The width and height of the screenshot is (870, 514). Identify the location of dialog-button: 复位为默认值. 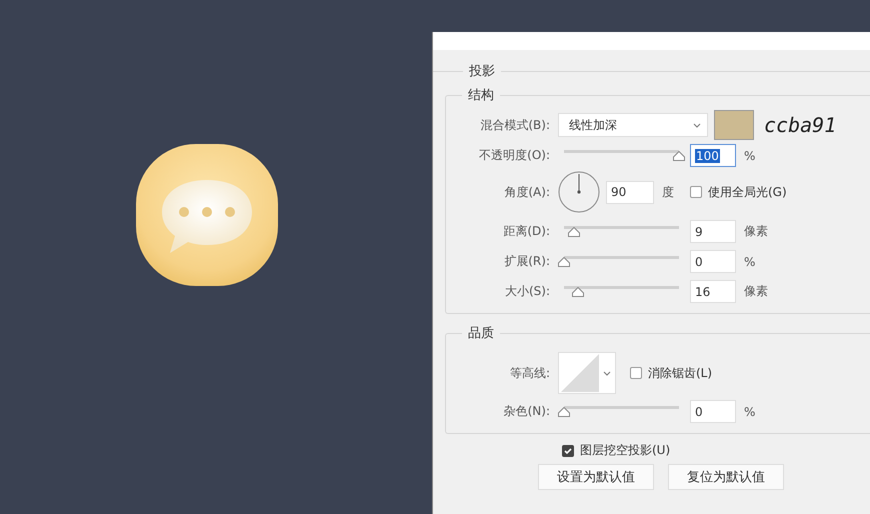
(726, 477).